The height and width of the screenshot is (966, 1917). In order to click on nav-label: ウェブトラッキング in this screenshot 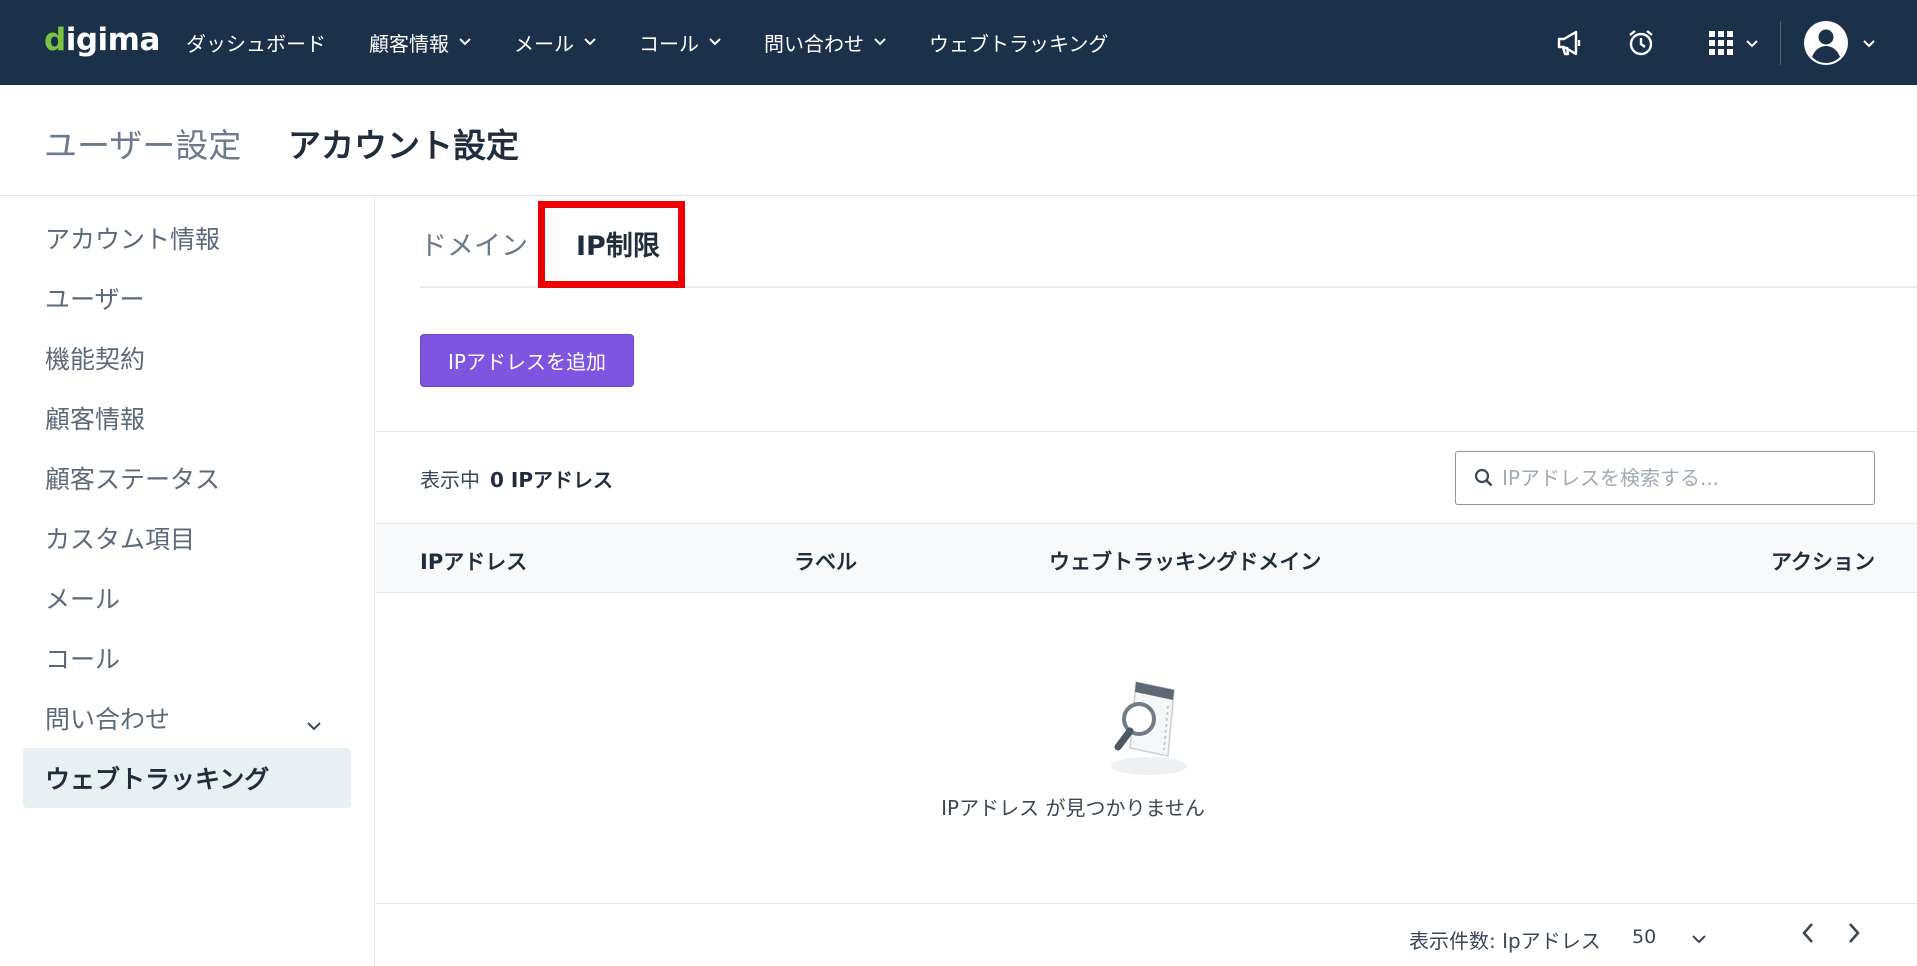, I will do `click(1019, 44)`.